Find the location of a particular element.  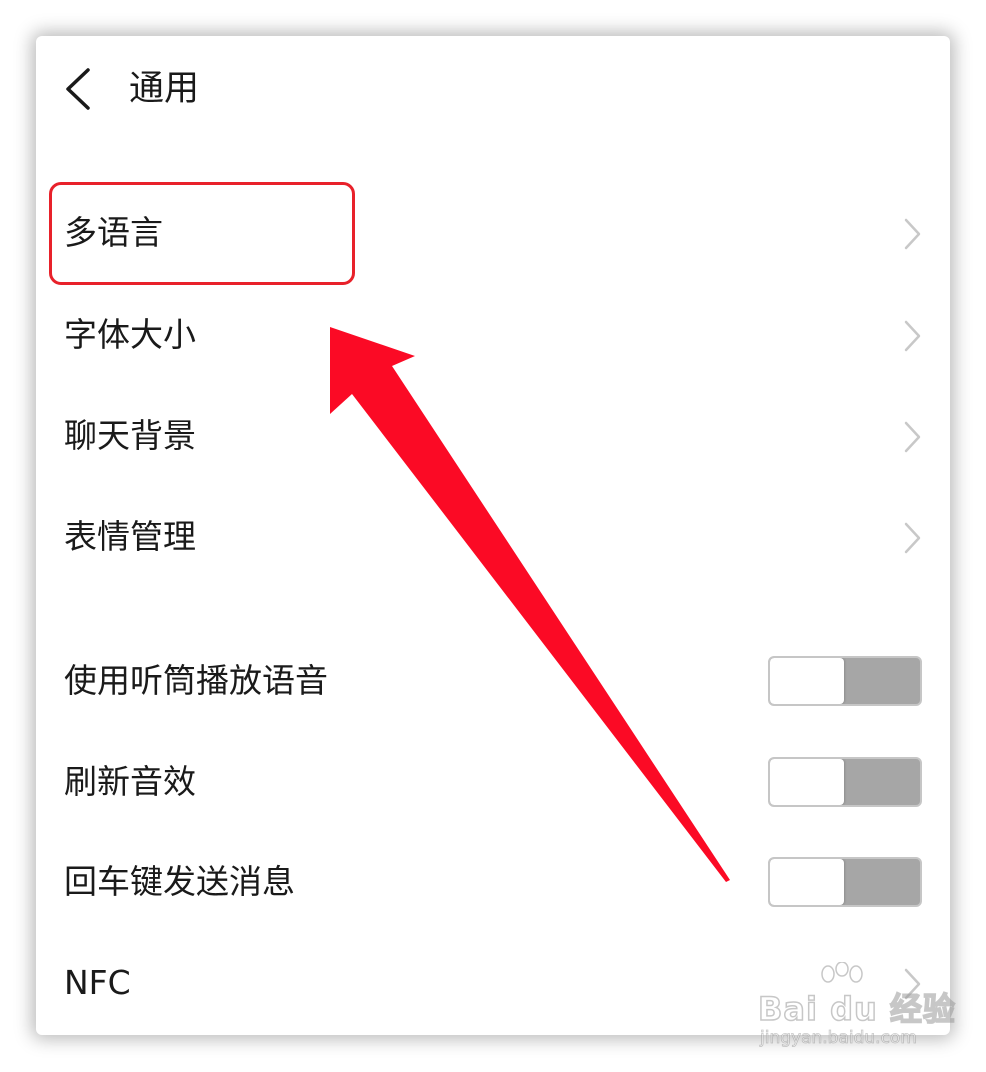

row-label: 回车键发送消息 is located at coordinates (179, 881).